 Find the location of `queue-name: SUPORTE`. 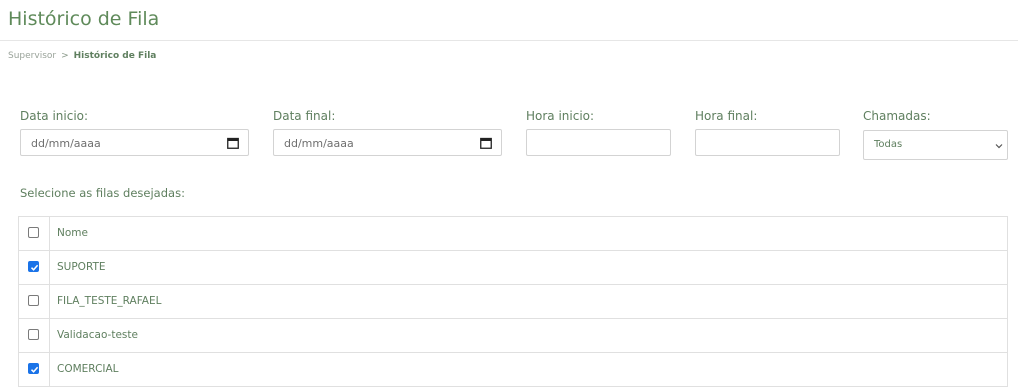

queue-name: SUPORTE is located at coordinates (81, 267).